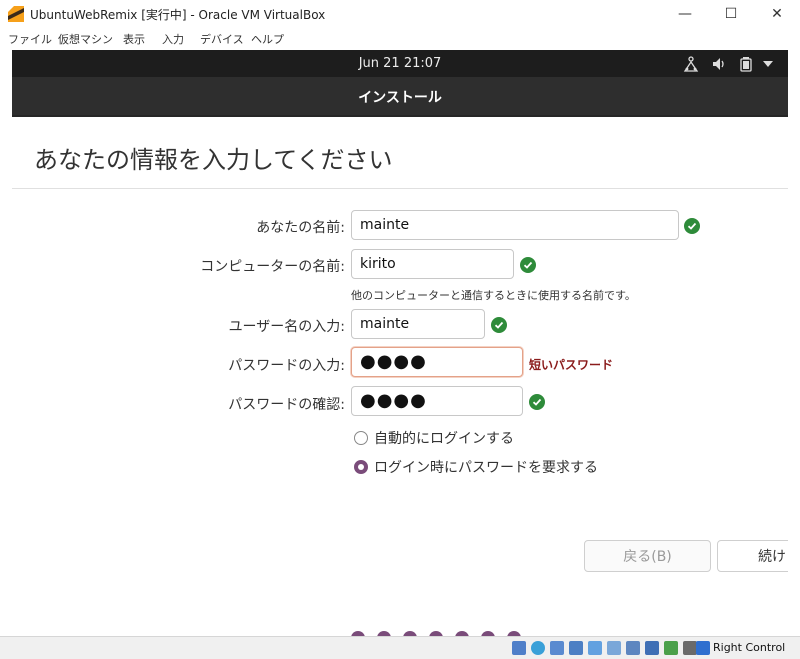 The height and width of the screenshot is (659, 800). What do you see at coordinates (595, 648) in the screenshot?
I see `usb-icon` at bounding box center [595, 648].